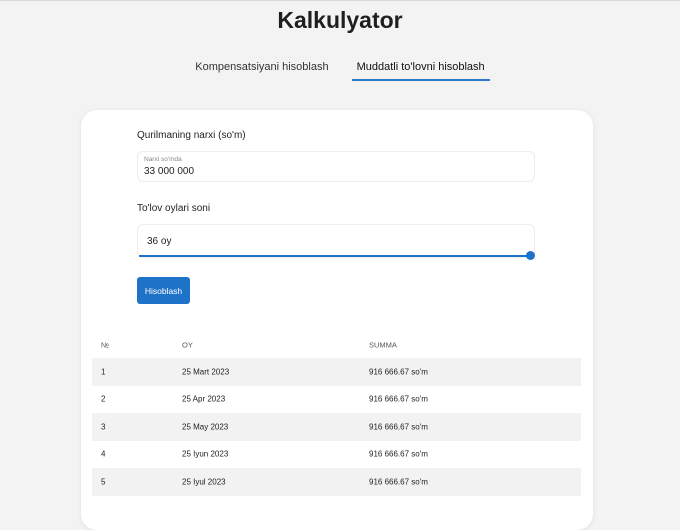 The height and width of the screenshot is (530, 680). I want to click on row-month: 25 May 2023, so click(205, 427).